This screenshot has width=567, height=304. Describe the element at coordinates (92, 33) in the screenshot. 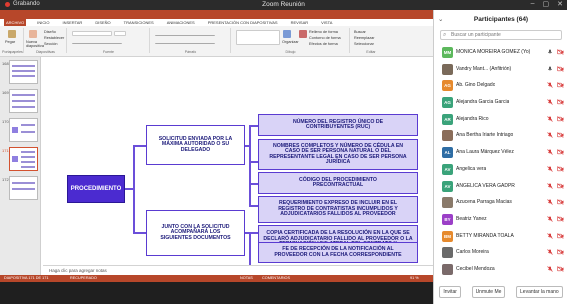

I see `font-family-select` at that location.